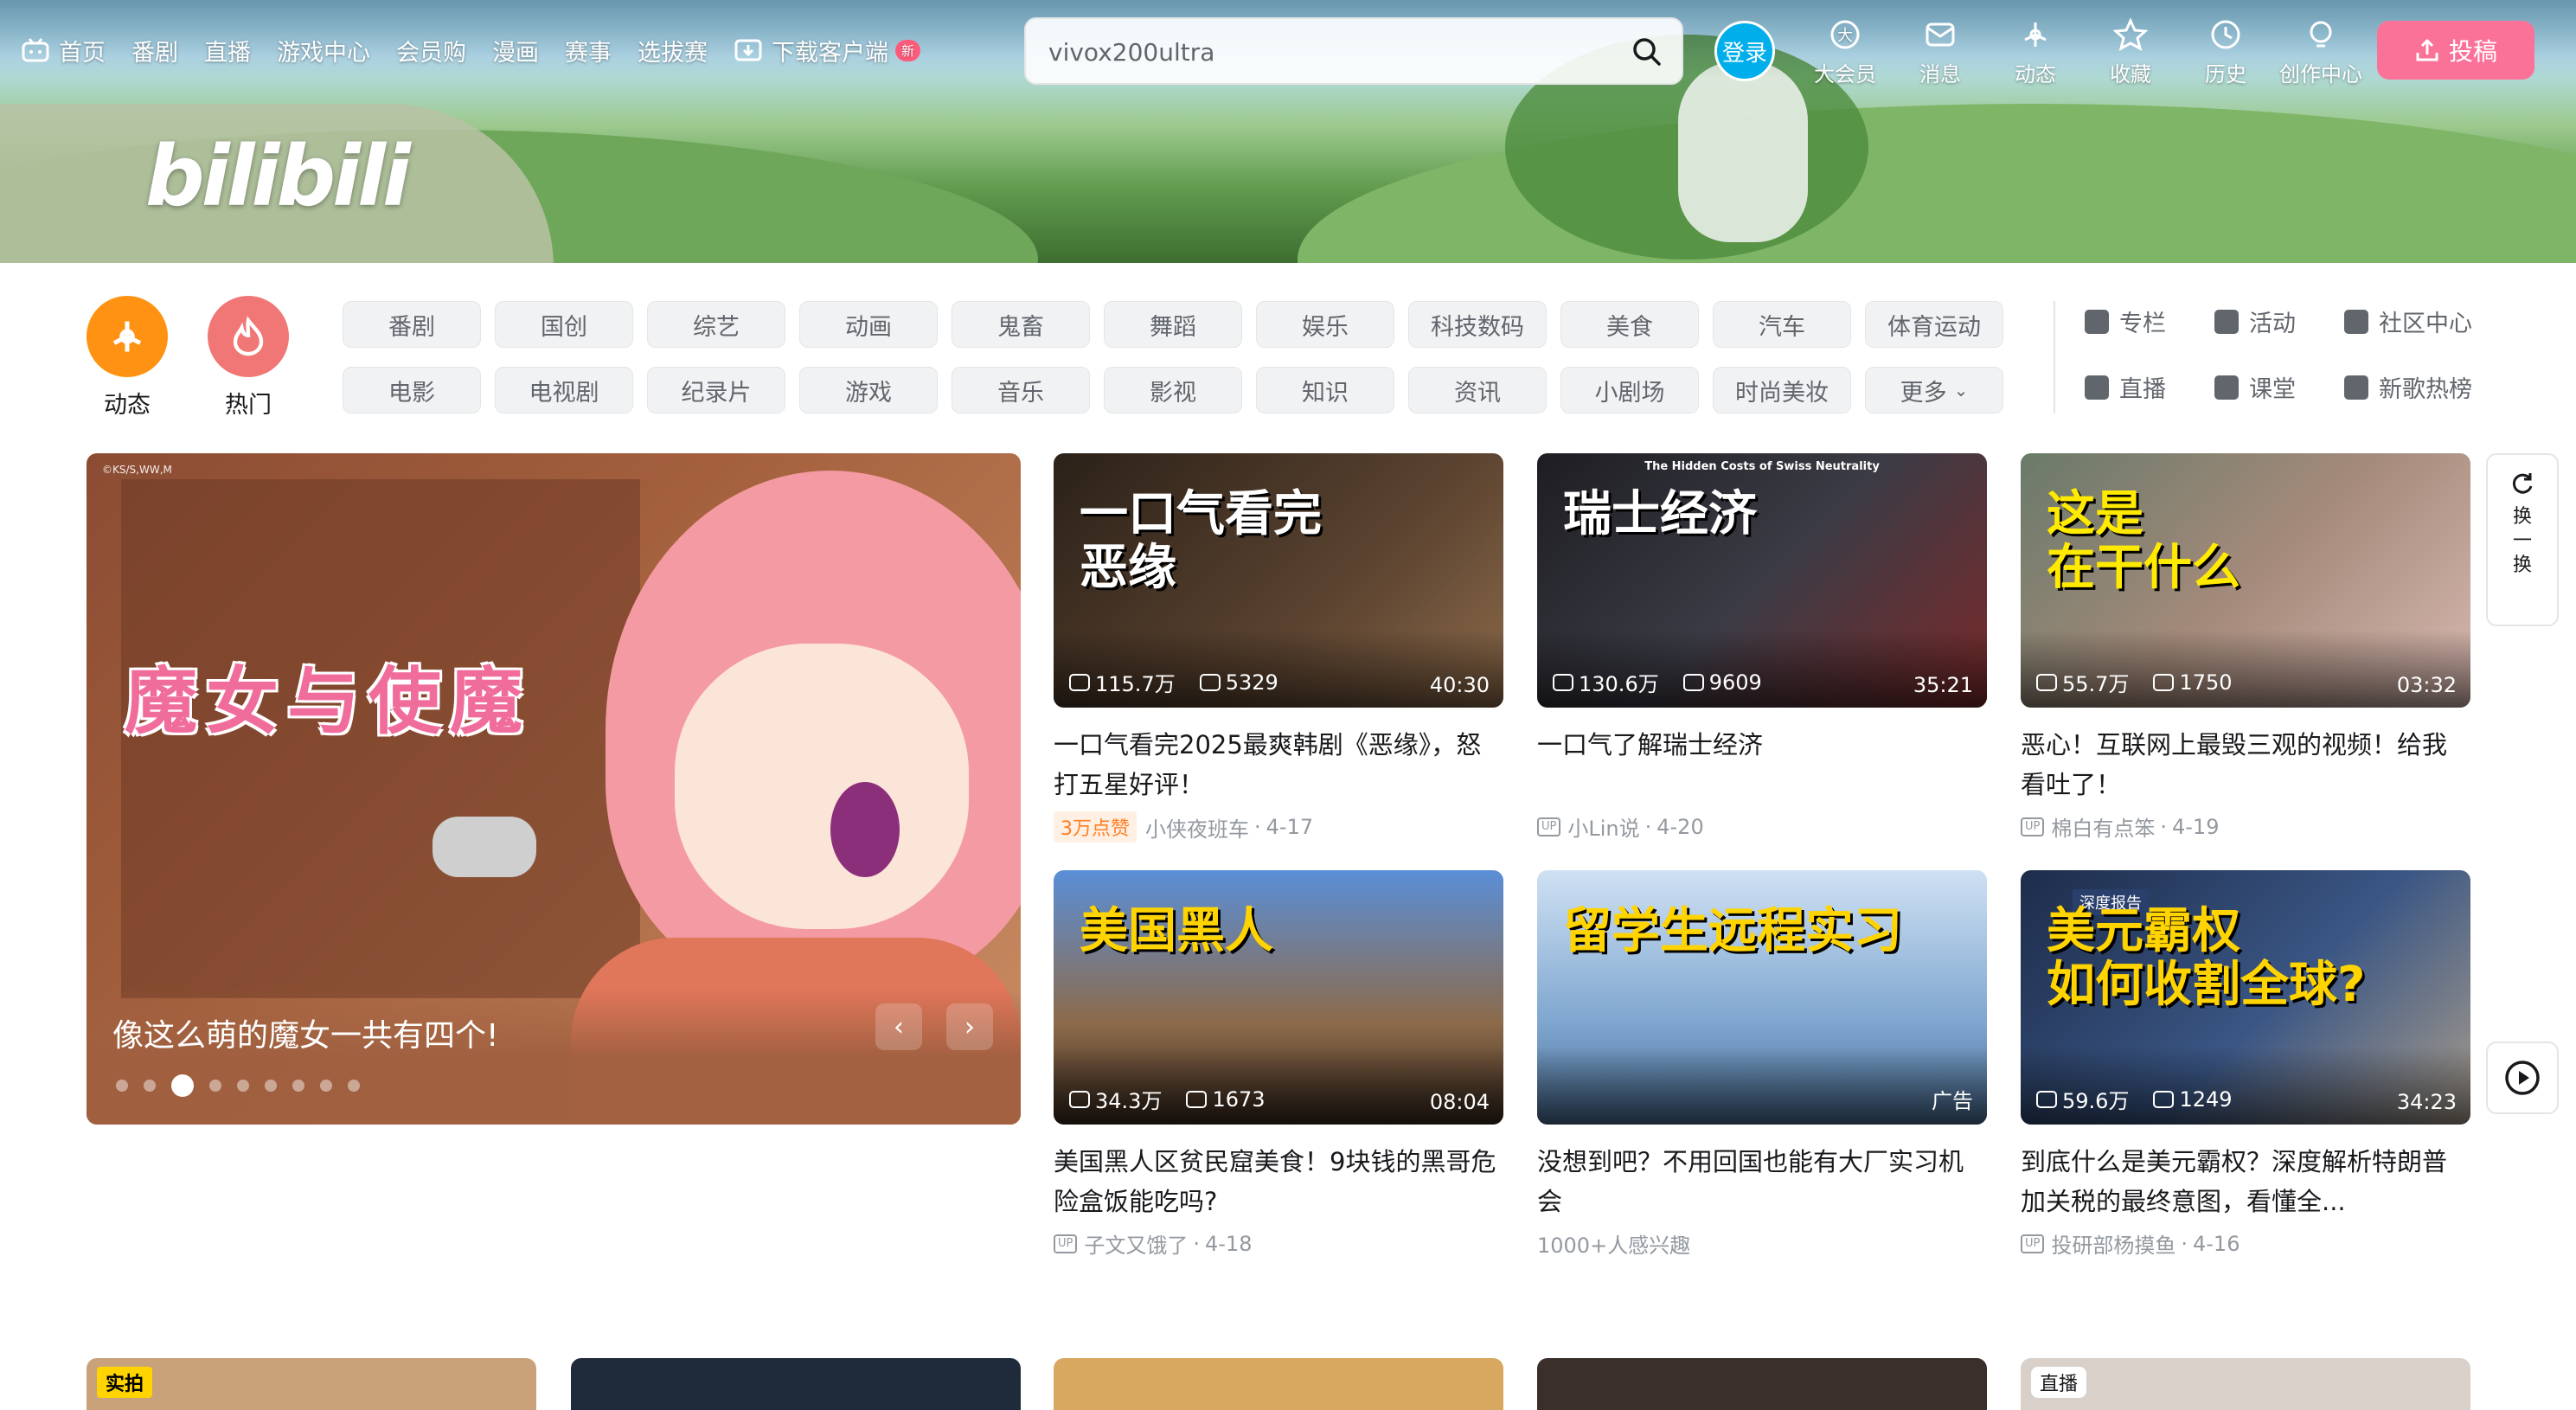 The width and height of the screenshot is (2576, 1410). I want to click on dynamic-quick-button, so click(127, 336).